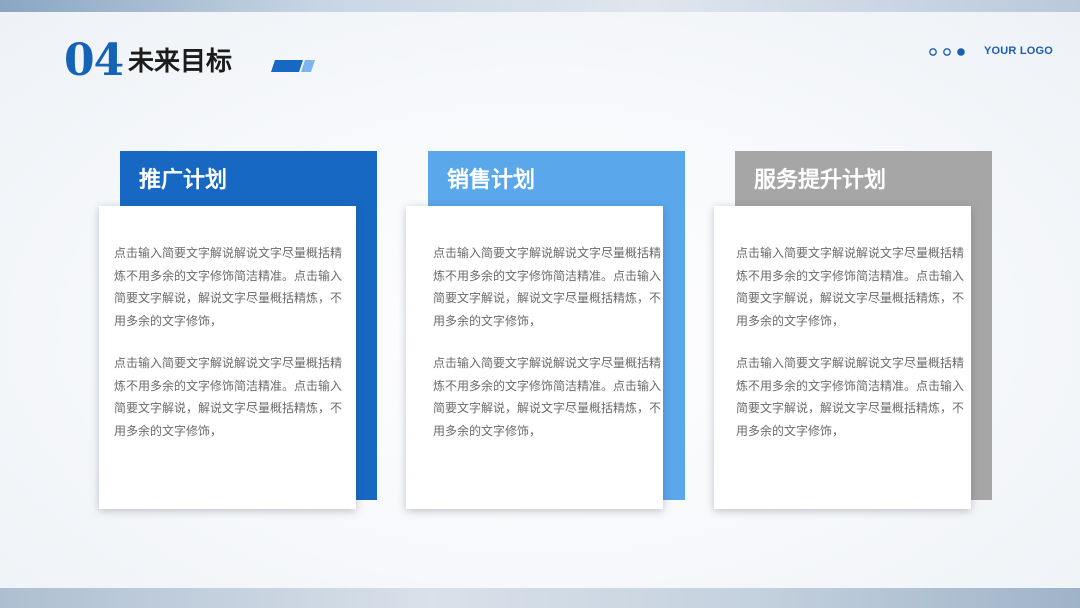 This screenshot has width=1080, height=608. I want to click on section-number: 04, so click(94, 60).